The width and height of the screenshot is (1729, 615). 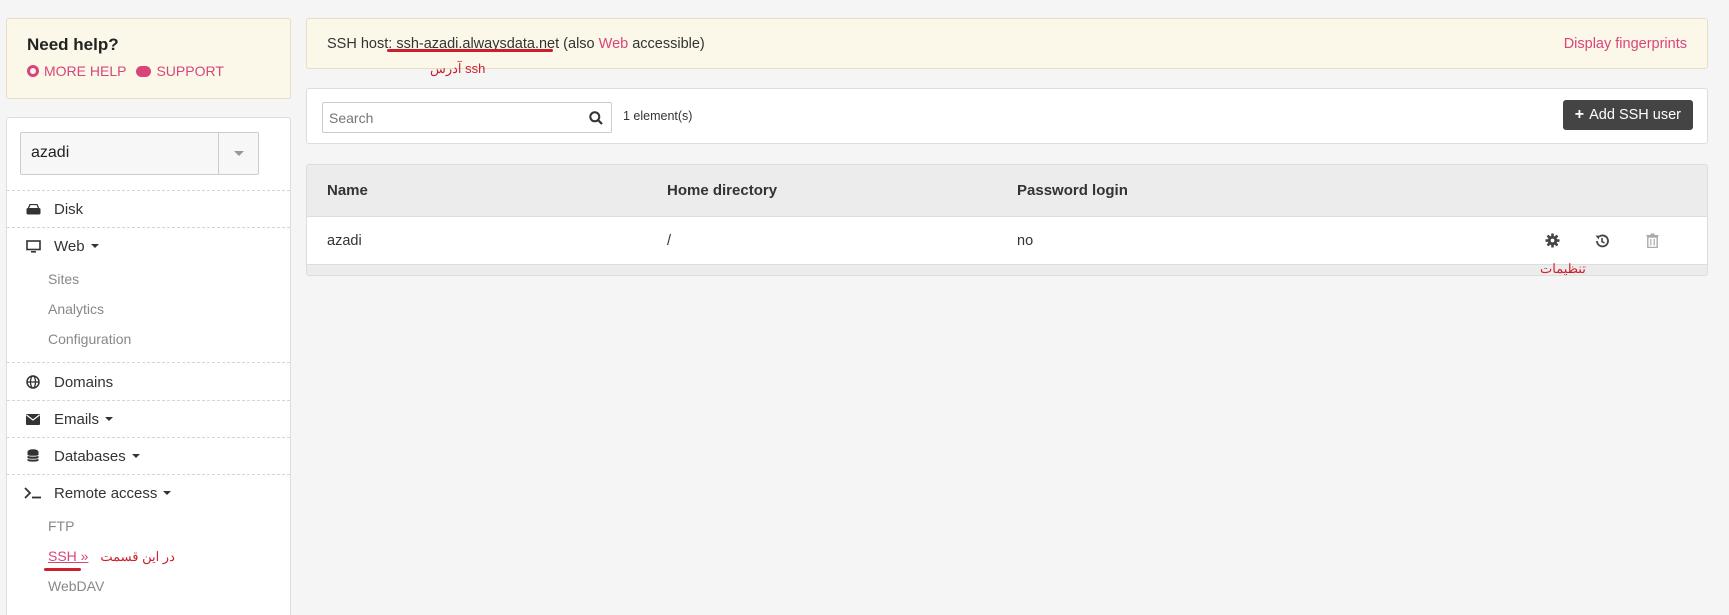 I want to click on display-fingerprints-link: Display fingerprints, so click(x=1625, y=44).